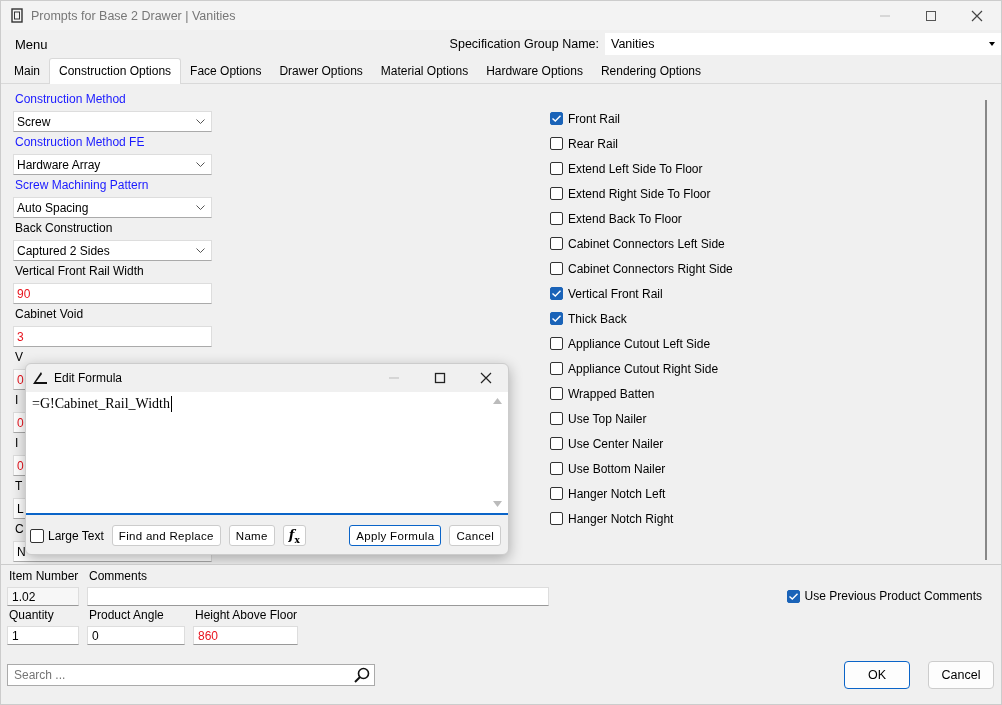  I want to click on tab: Rendering Options, so click(650, 71).